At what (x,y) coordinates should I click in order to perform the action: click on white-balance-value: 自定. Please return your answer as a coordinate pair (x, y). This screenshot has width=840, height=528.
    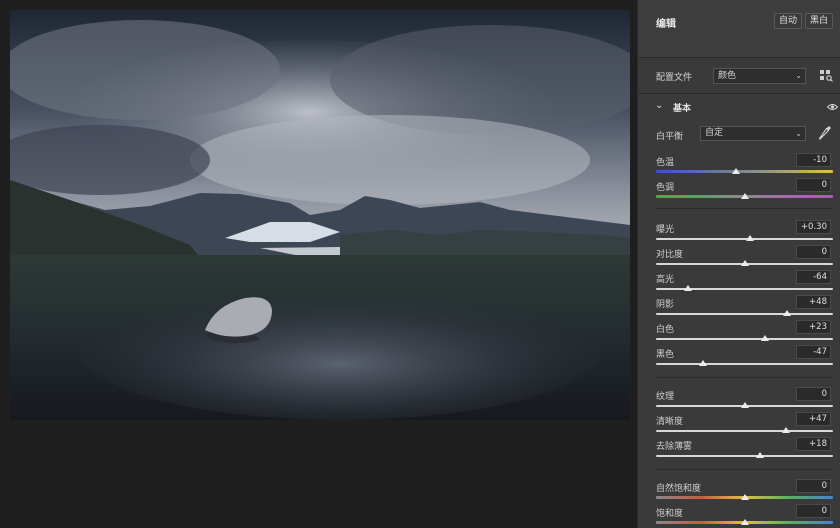
    Looking at the image, I should click on (714, 133).